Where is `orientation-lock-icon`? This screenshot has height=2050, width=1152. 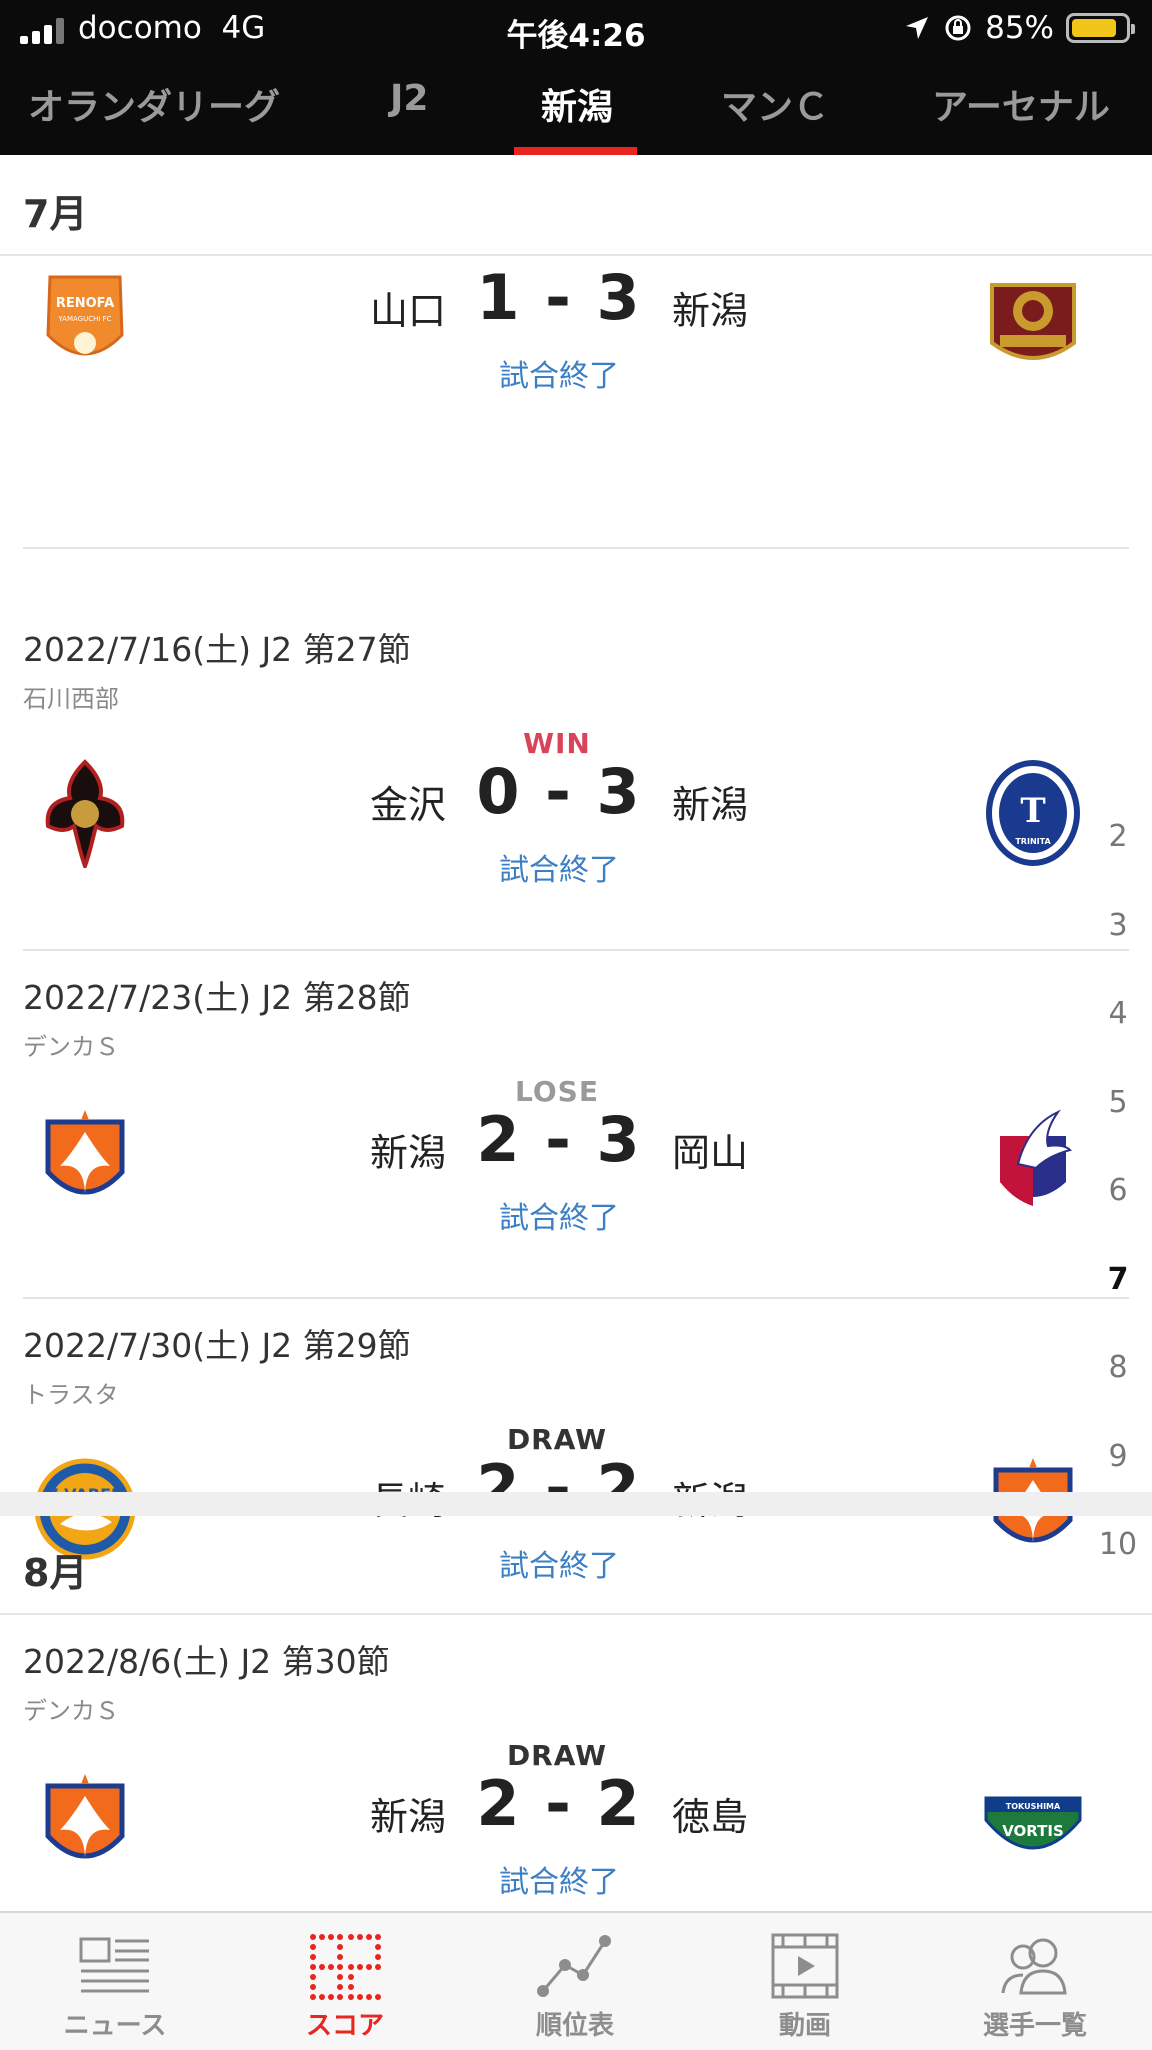 orientation-lock-icon is located at coordinates (958, 28).